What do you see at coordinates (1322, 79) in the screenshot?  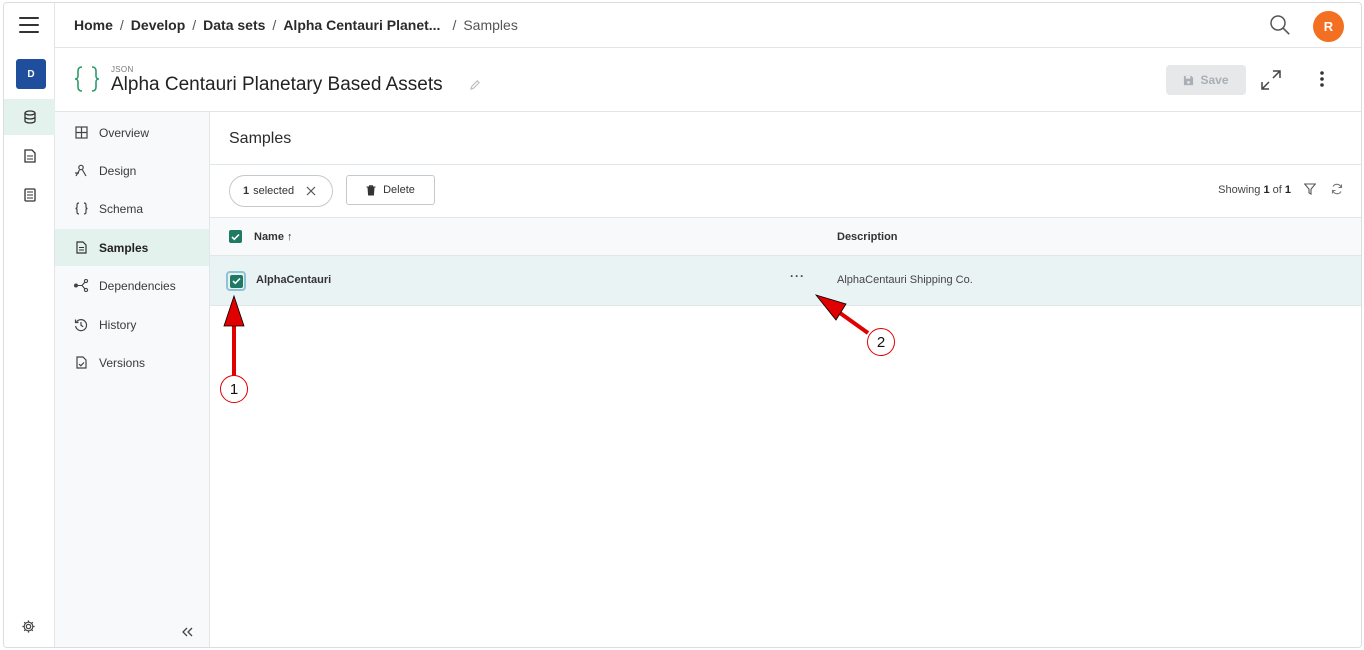 I see `more-options-icon` at bounding box center [1322, 79].